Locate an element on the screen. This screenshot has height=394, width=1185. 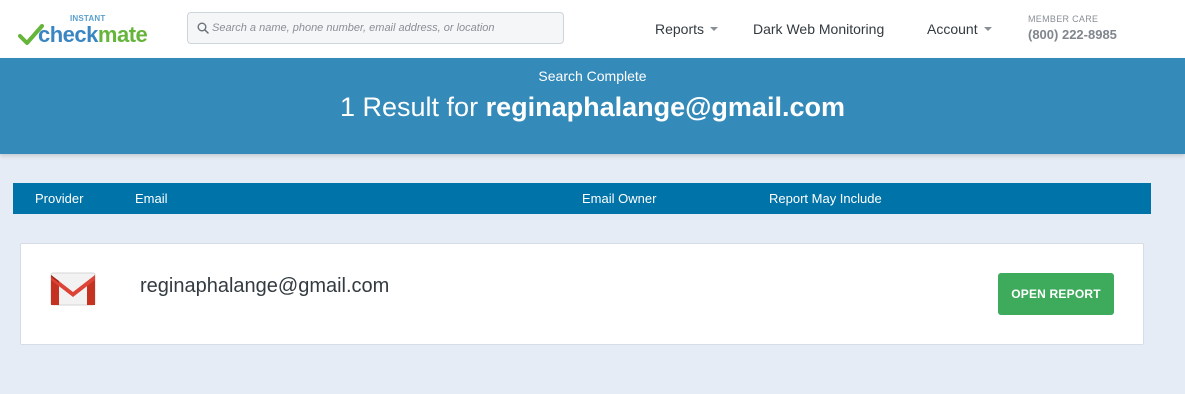
member-care-block: MEMBER CARE (800) 222-8985 is located at coordinates (1072, 28).